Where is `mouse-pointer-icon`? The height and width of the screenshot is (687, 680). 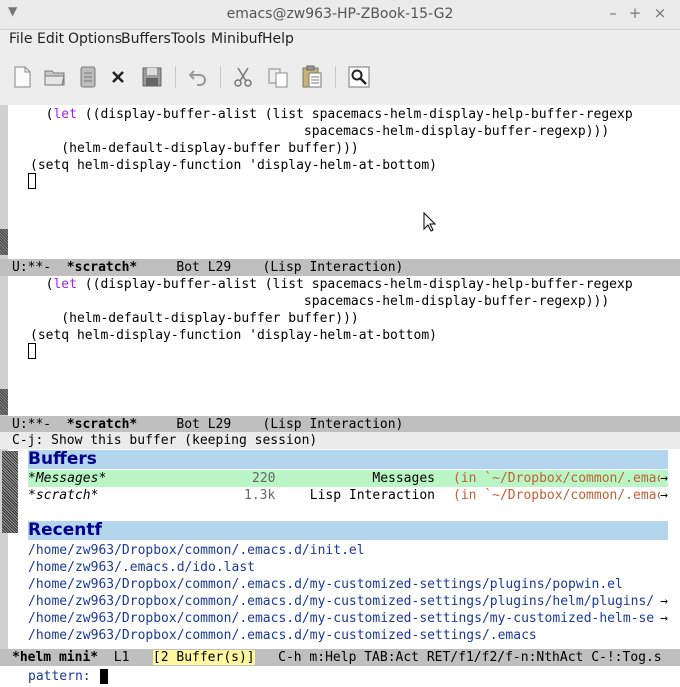 mouse-pointer-icon is located at coordinates (430, 223).